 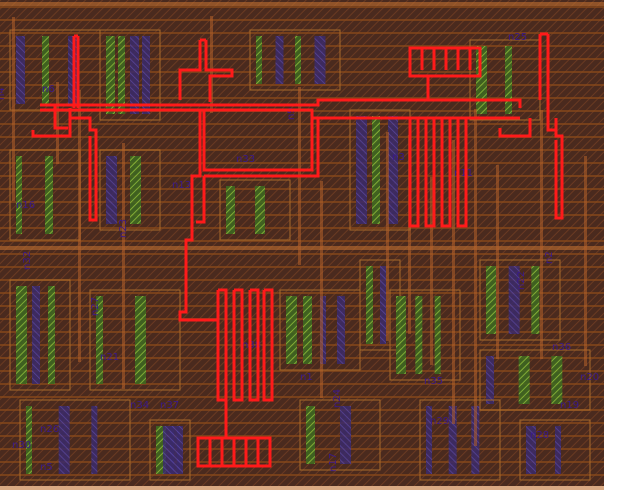 What do you see at coordinates (517, 37) in the screenshot?
I see `net-label-n25: n25` at bounding box center [517, 37].